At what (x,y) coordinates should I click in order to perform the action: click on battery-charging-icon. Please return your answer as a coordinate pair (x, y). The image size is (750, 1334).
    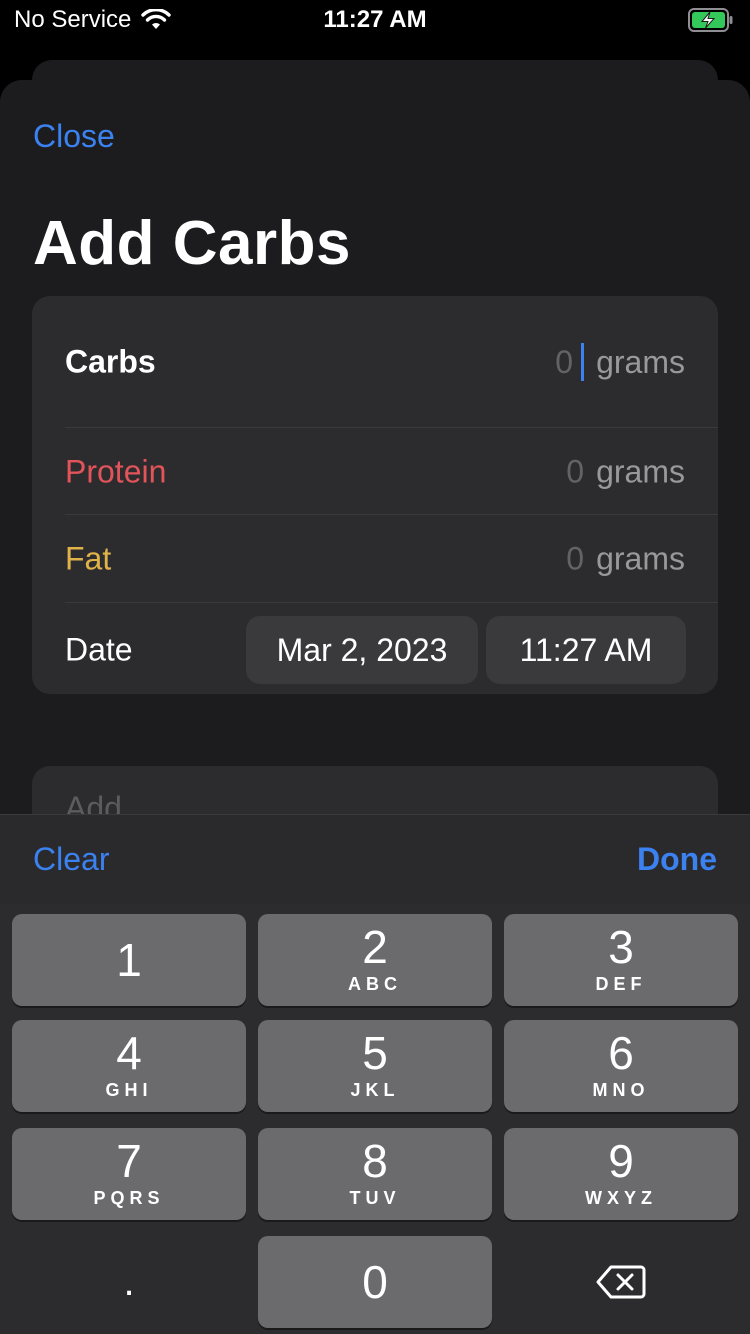
    Looking at the image, I should click on (710, 20).